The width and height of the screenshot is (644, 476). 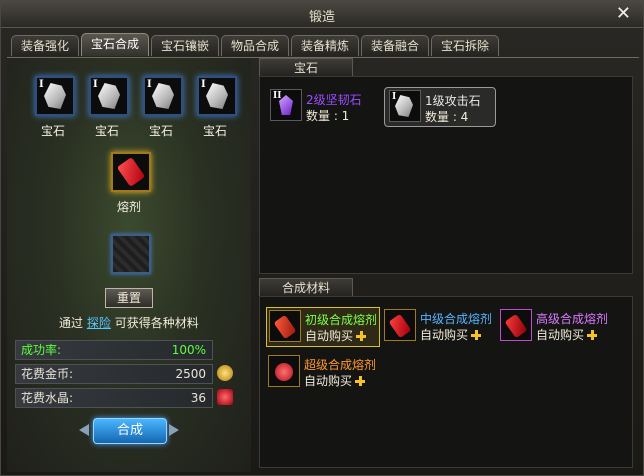 What do you see at coordinates (129, 298) in the screenshot?
I see `reset-button: 重置` at bounding box center [129, 298].